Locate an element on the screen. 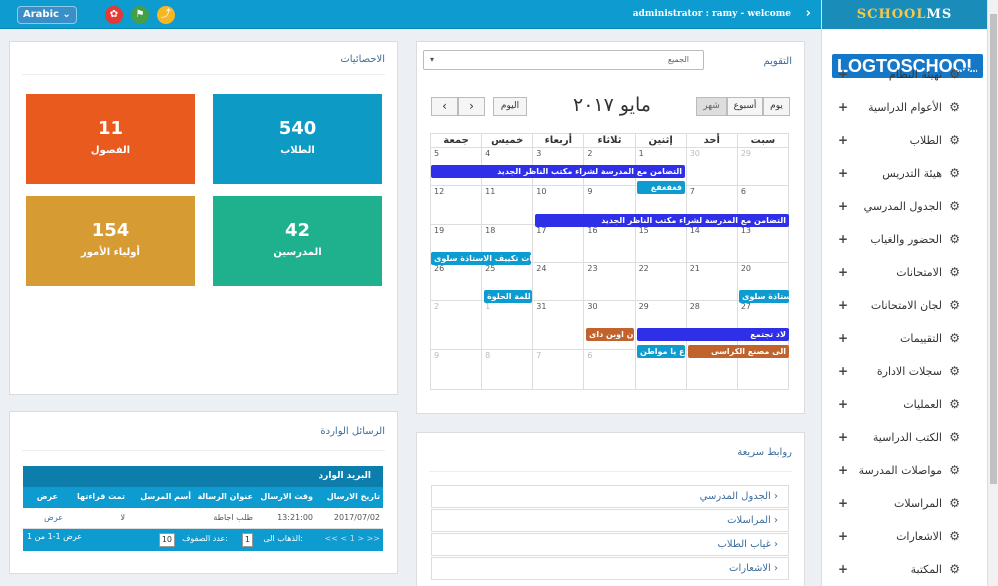  calendar-day: 14 is located at coordinates (711, 243).